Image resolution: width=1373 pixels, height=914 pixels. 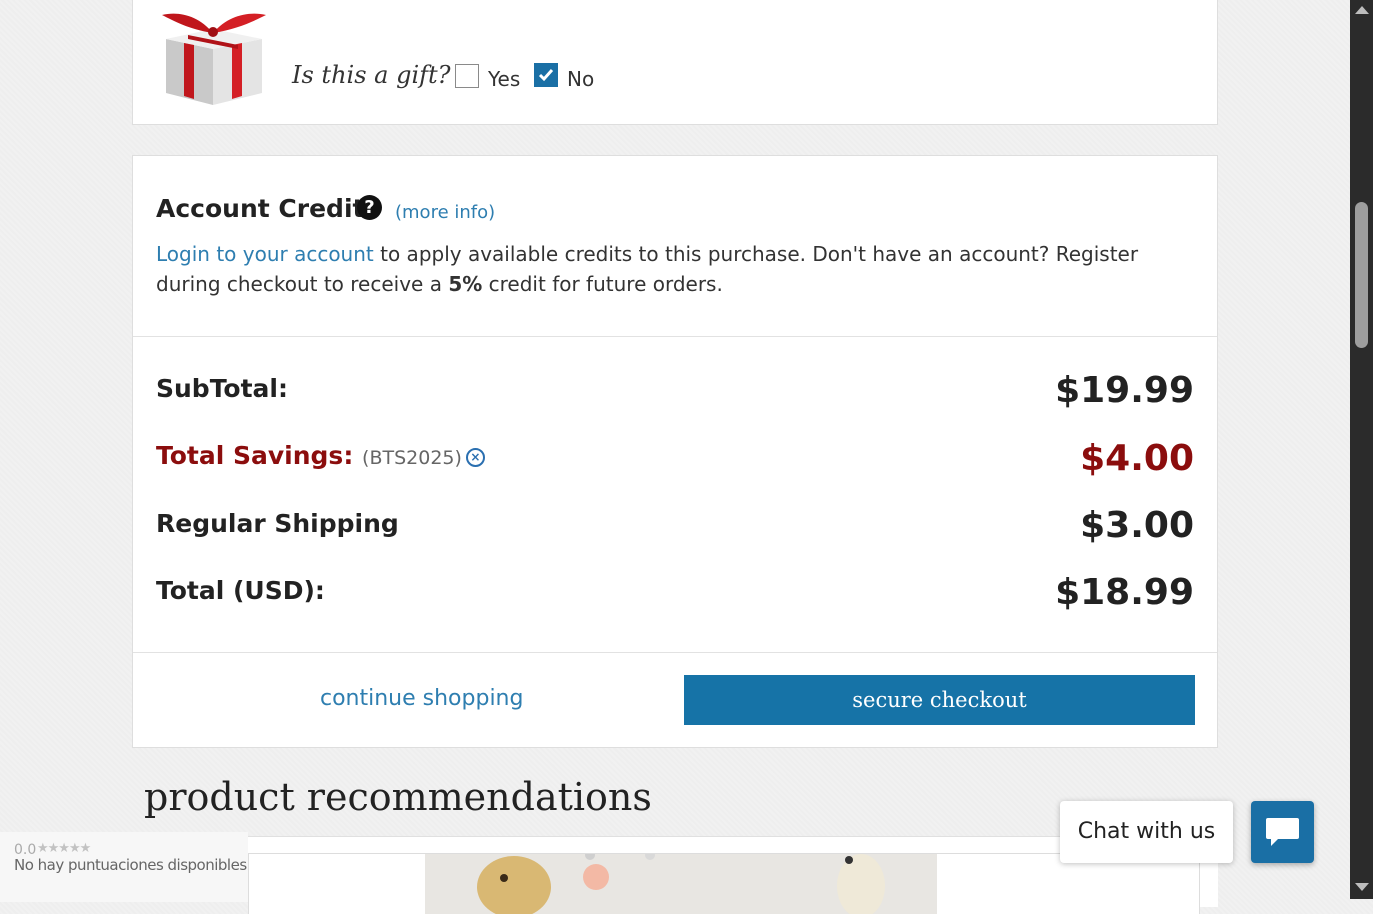 What do you see at coordinates (265, 254) in the screenshot?
I see `login-link: Login to your account` at bounding box center [265, 254].